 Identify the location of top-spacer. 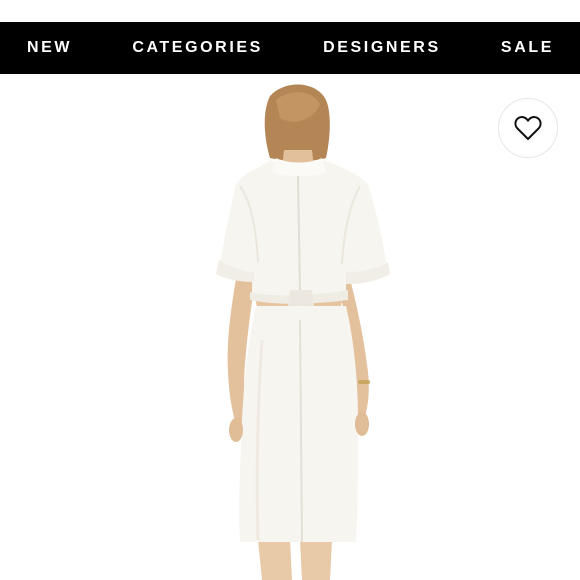
(290, 11).